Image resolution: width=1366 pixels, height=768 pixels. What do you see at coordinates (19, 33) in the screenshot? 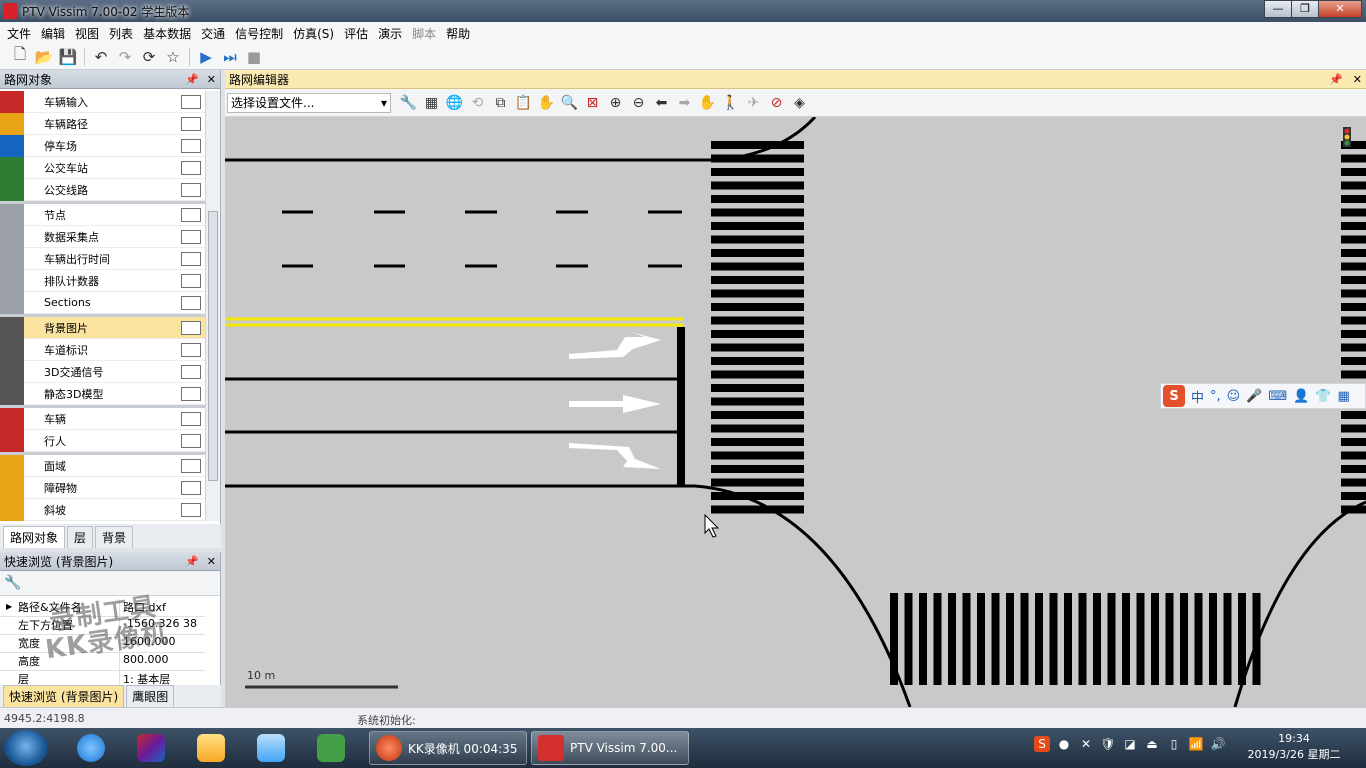
I see `menu-file: 文件` at bounding box center [19, 33].